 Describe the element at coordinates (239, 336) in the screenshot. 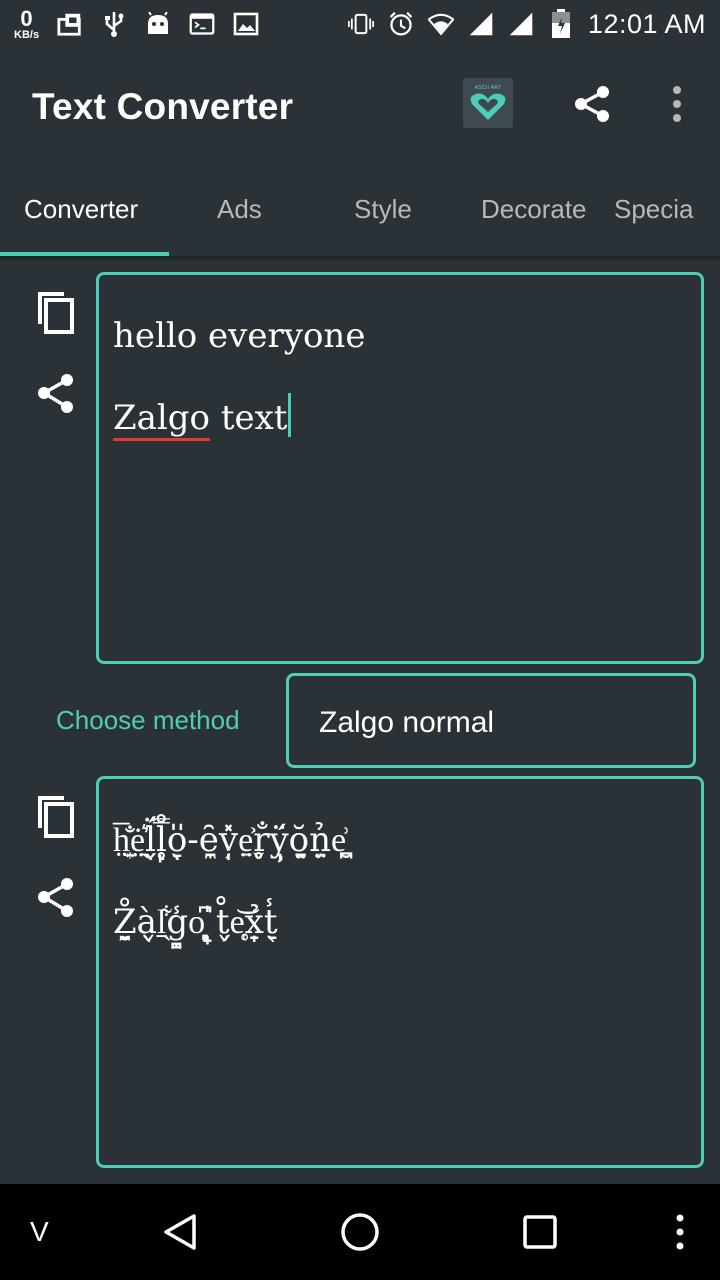

I see `input-line-1: hello everyone` at that location.